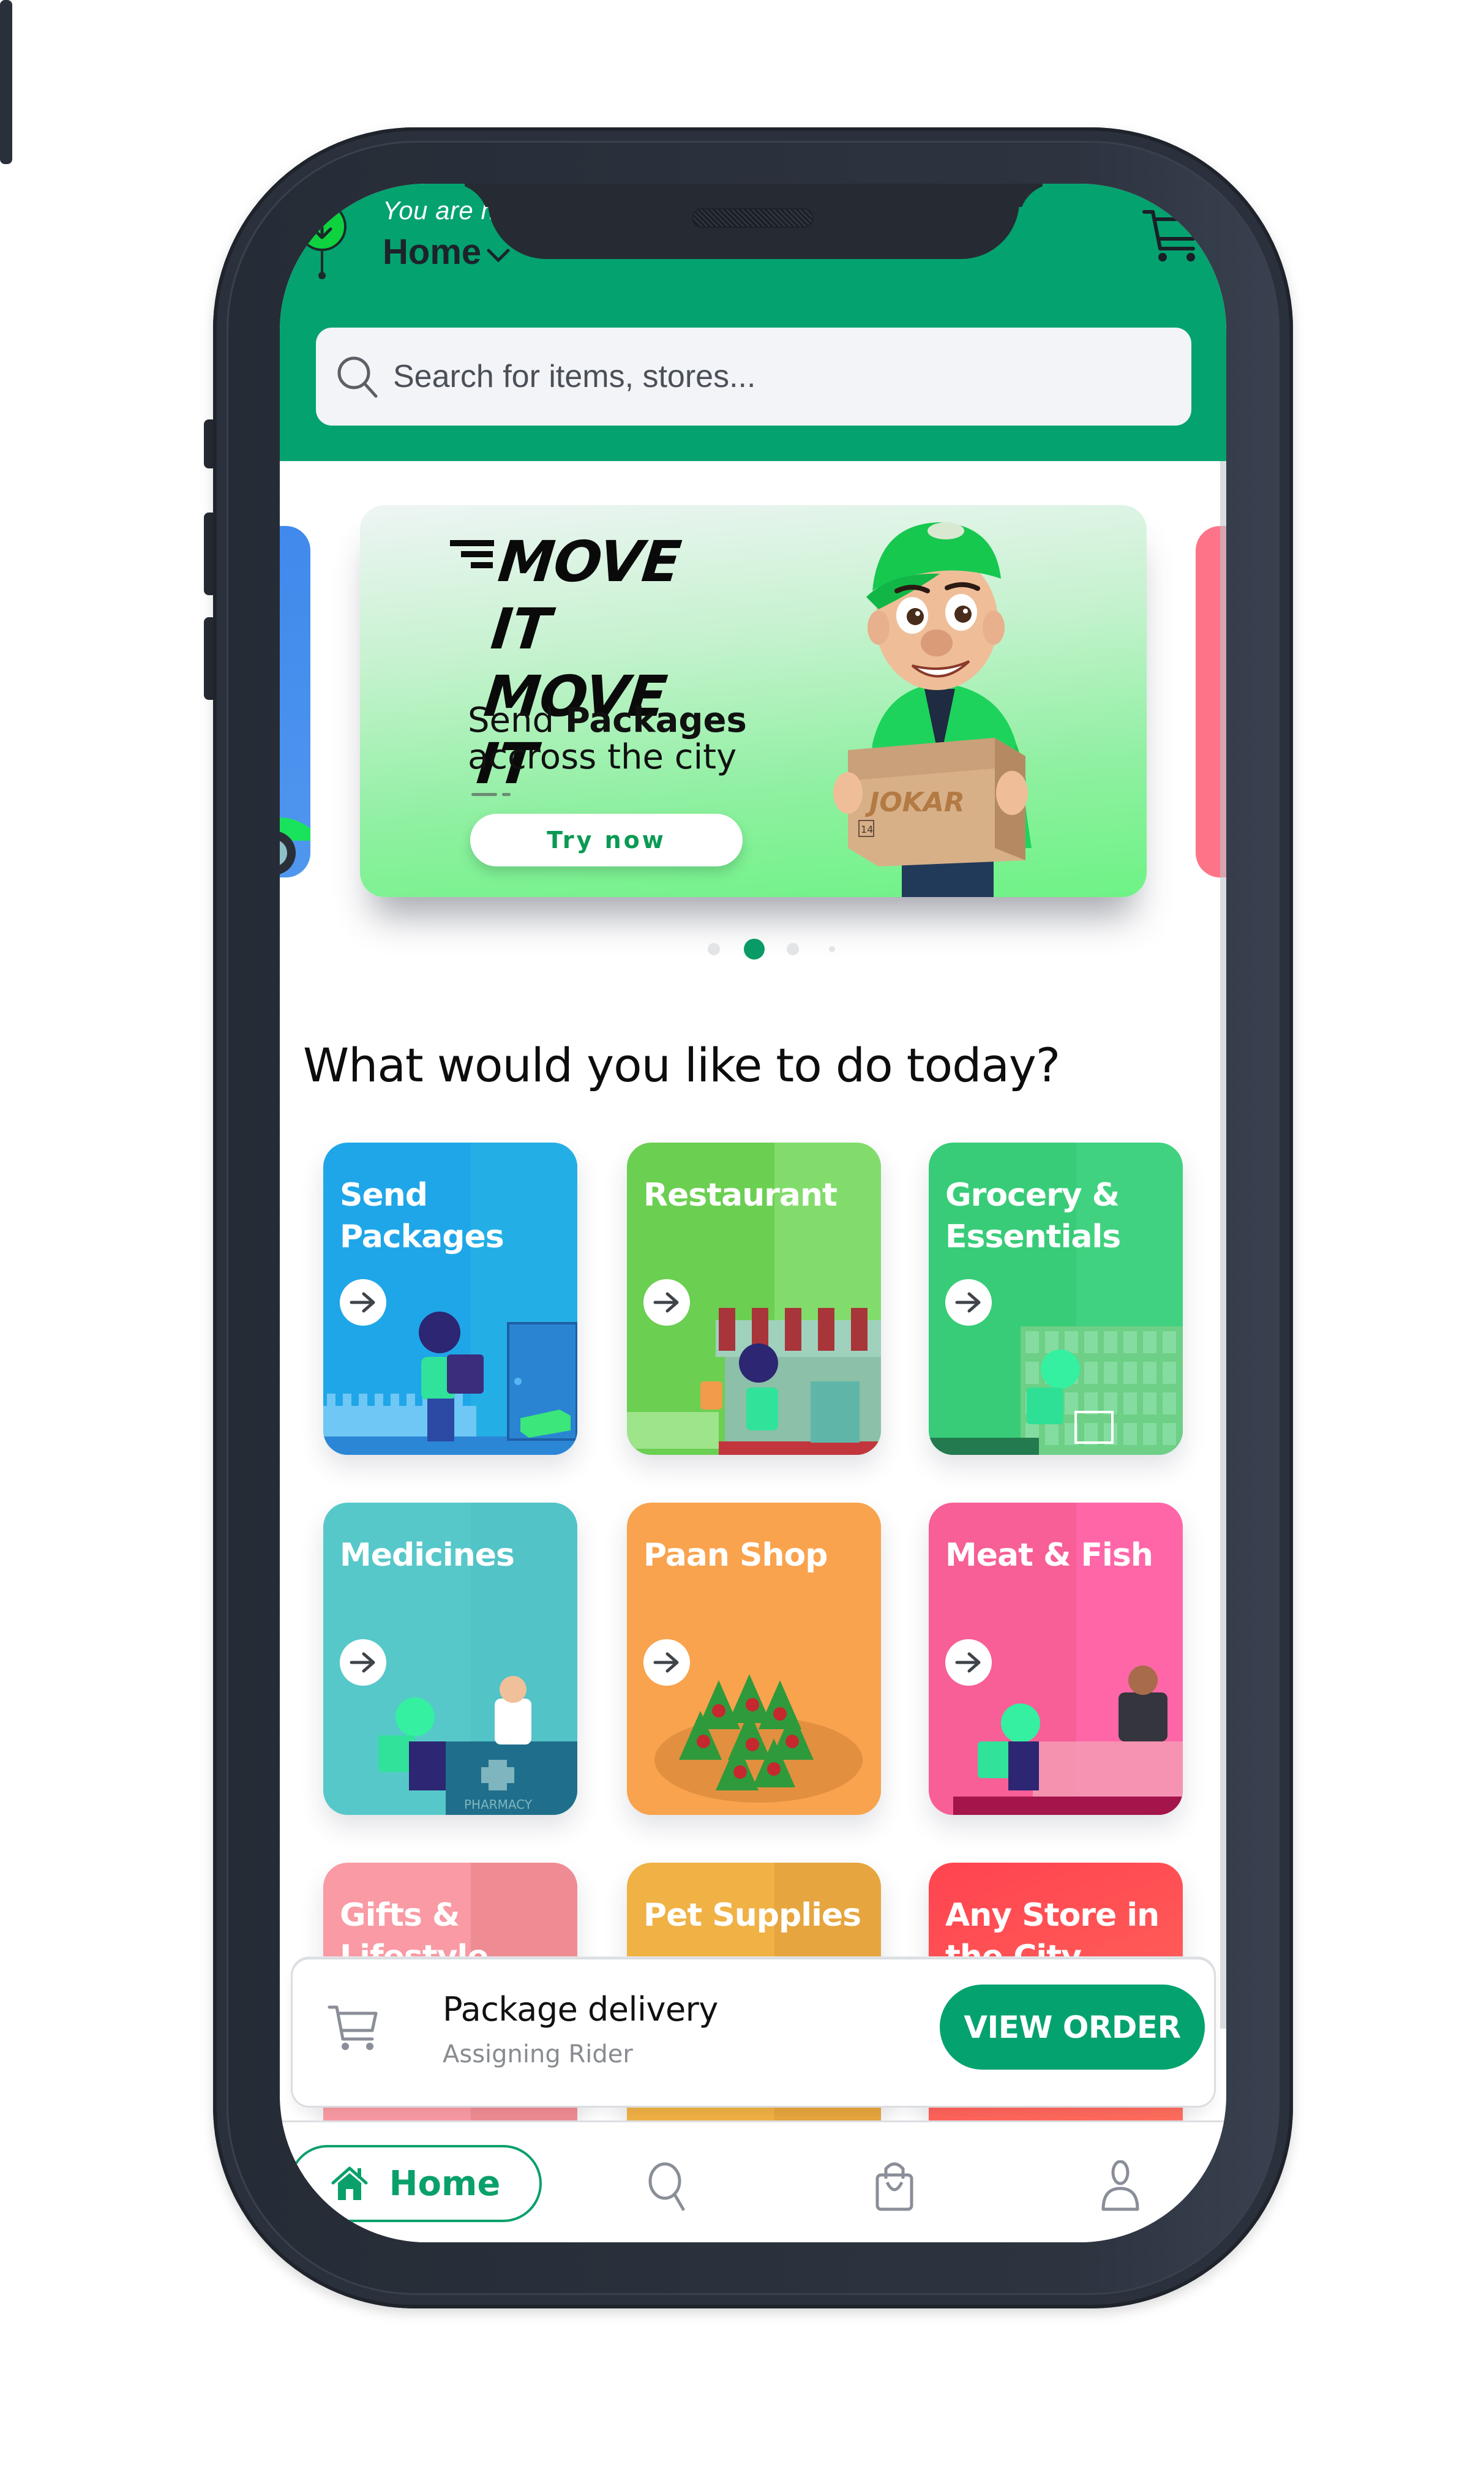  Describe the element at coordinates (6, 82) in the screenshot. I see `power-button` at that location.